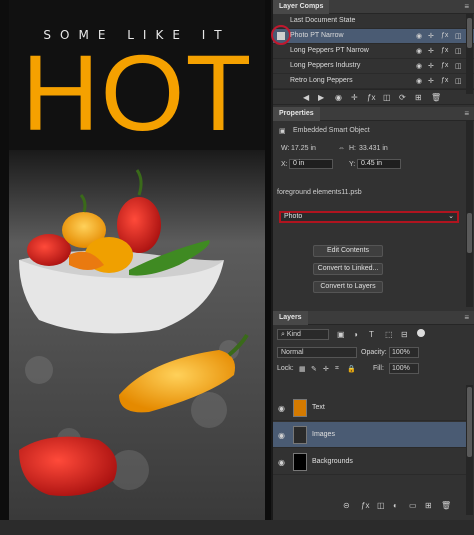 The height and width of the screenshot is (535, 474). Describe the element at coordinates (369, 217) in the screenshot. I see `layer-comp-select: Photo ⌄` at that location.